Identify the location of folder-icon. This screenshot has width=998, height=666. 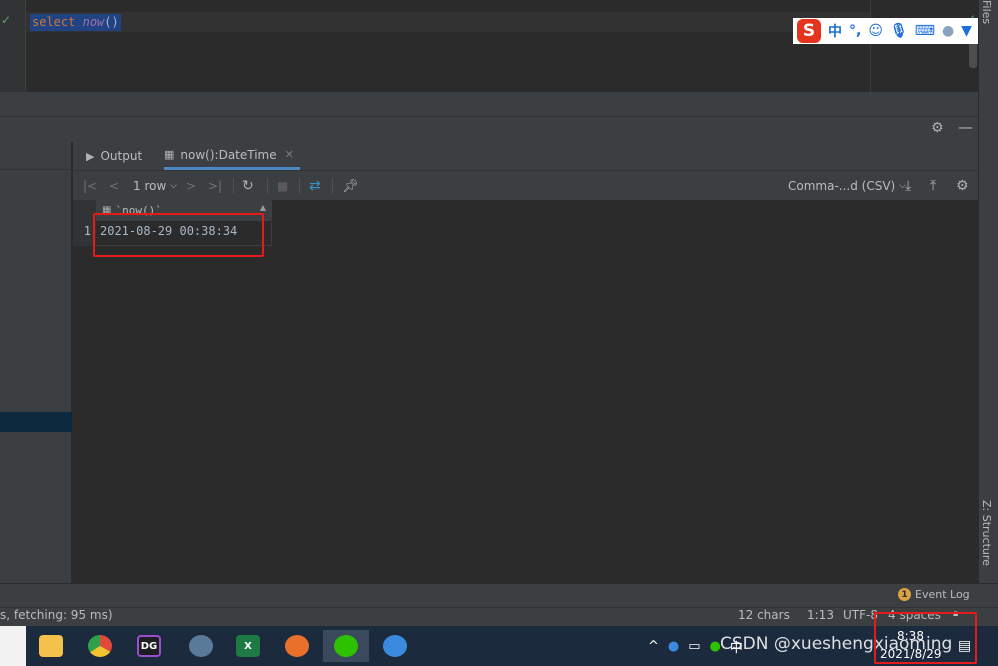
(51, 646).